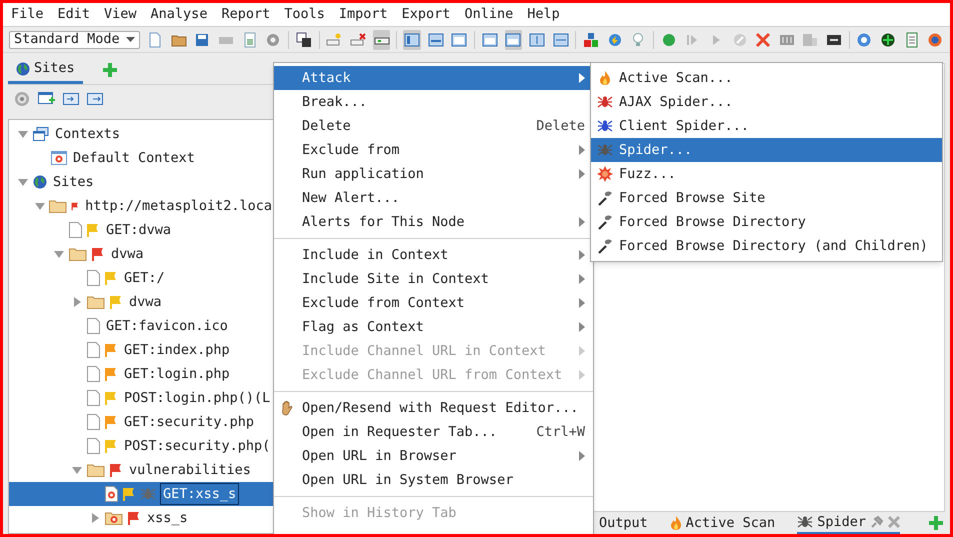  I want to click on window-export-icon, so click(95, 99).